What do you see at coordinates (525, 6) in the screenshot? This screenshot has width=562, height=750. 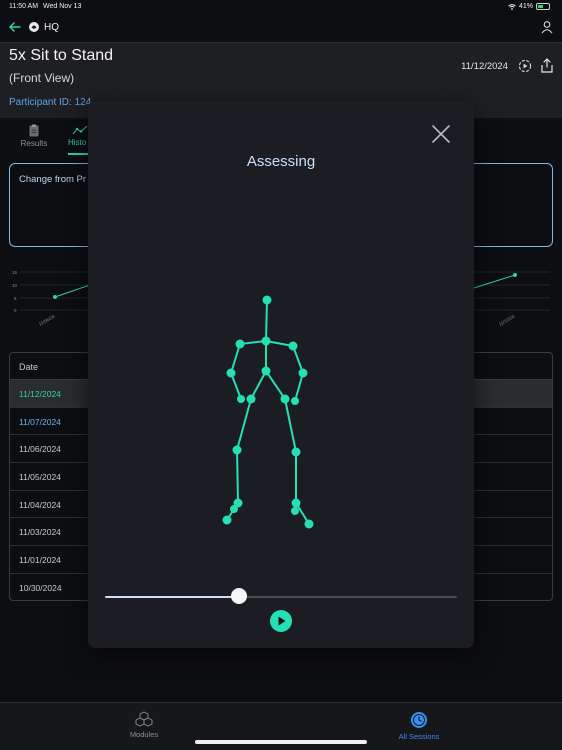 I see `battery-percent: 41%` at bounding box center [525, 6].